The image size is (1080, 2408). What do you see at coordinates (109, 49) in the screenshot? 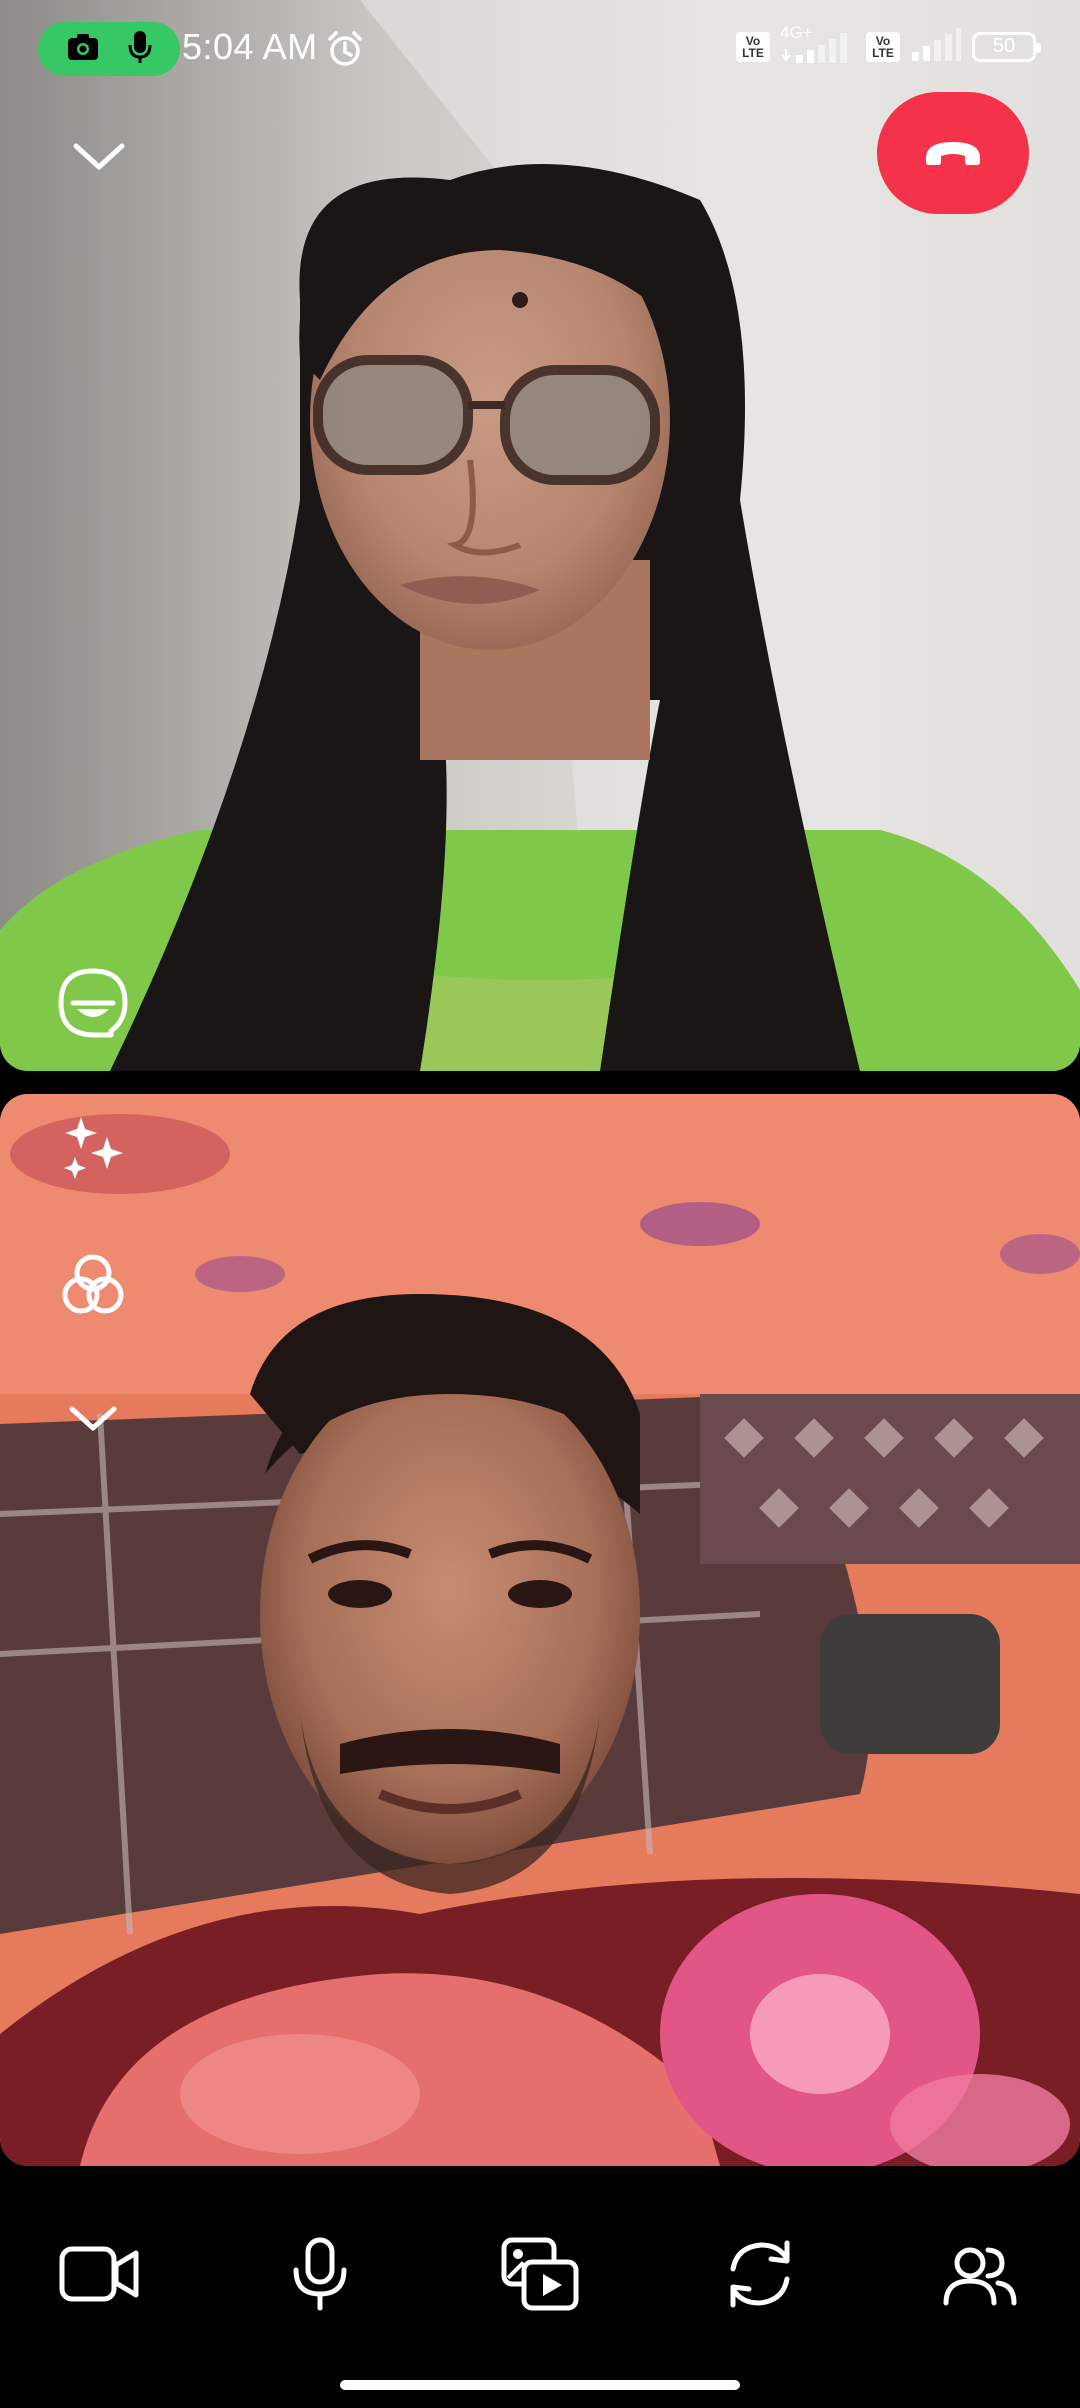
I see `privacy-indicator` at bounding box center [109, 49].